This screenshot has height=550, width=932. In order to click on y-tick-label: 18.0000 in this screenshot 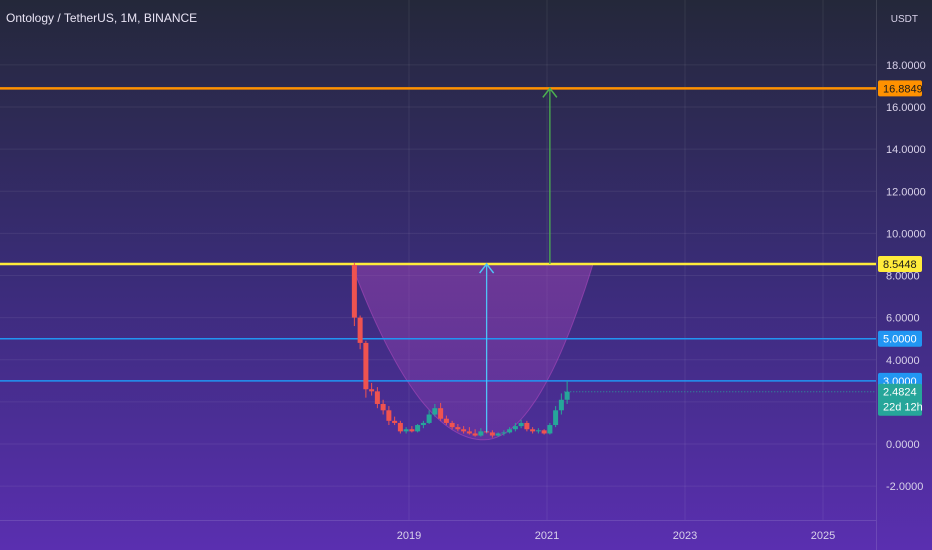, I will do `click(906, 66)`.